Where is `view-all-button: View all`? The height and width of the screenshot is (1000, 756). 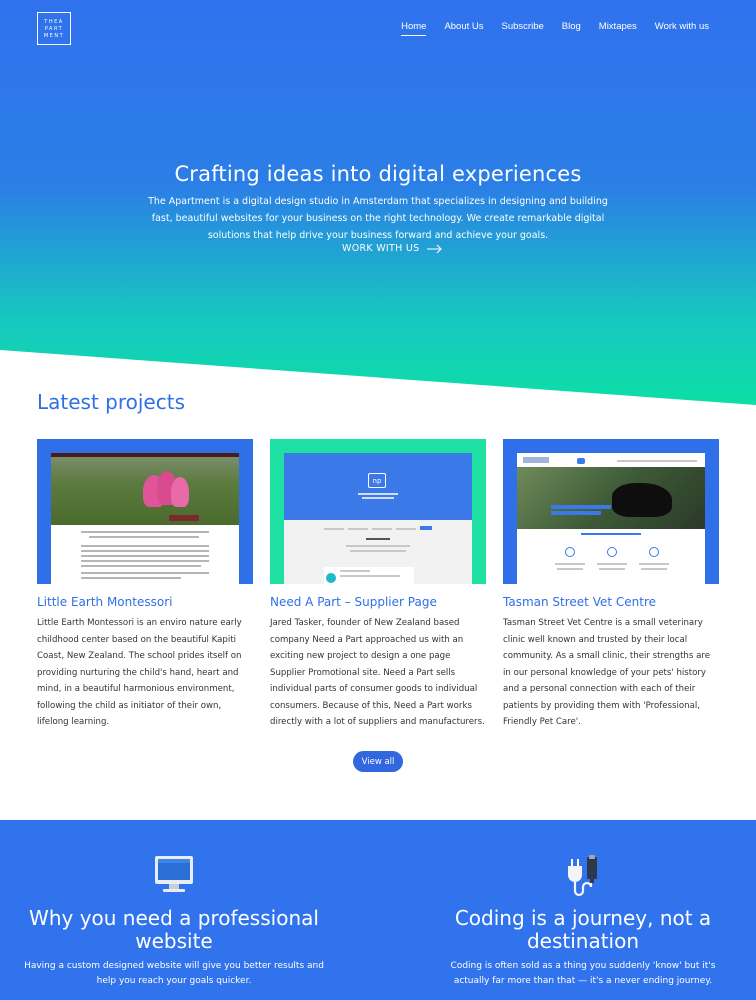 view-all-button: View all is located at coordinates (378, 761).